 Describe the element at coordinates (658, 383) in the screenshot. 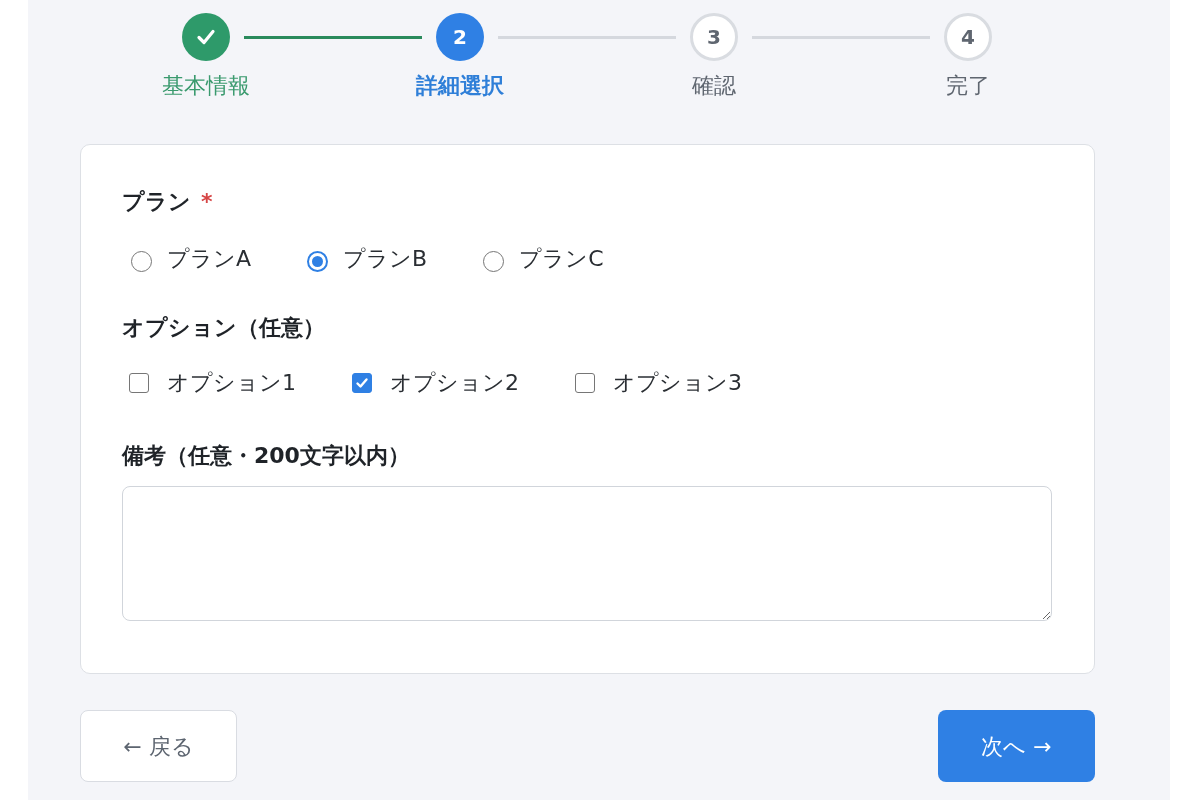

I see `checkbox-option: オプション3` at that location.